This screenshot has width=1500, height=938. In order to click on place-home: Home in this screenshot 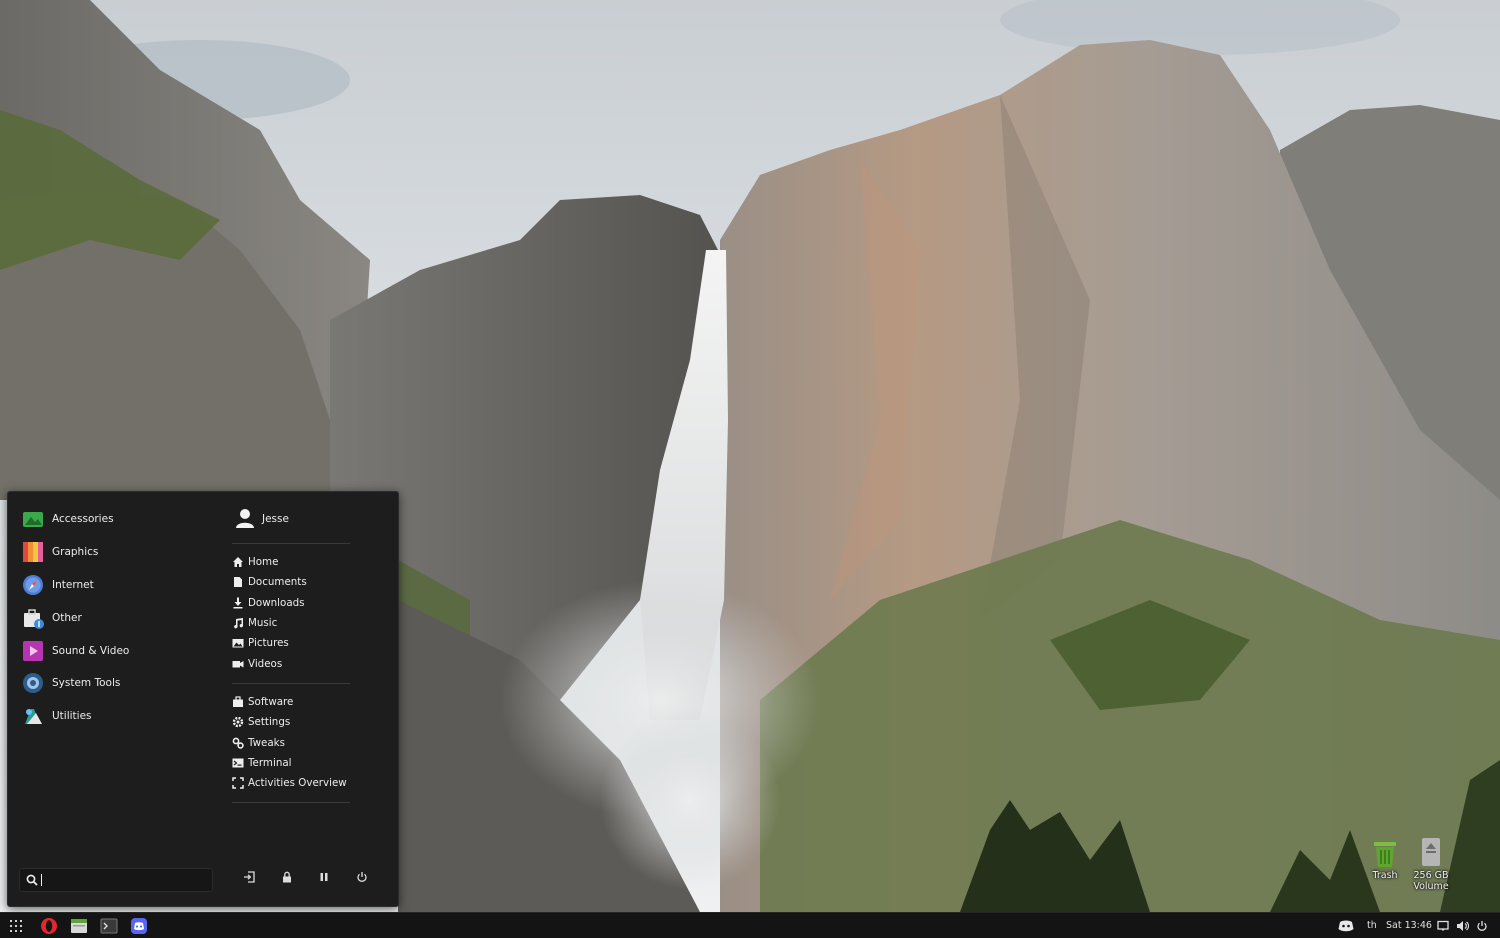, I will do `click(292, 562)`.